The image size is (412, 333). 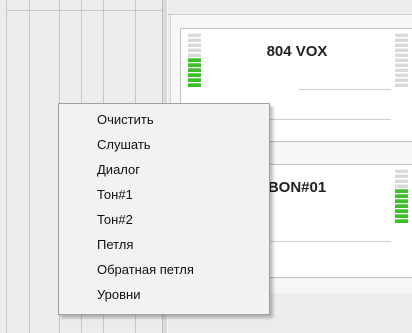 What do you see at coordinates (118, 170) in the screenshot?
I see `menu-item-dialog: Диалог` at bounding box center [118, 170].